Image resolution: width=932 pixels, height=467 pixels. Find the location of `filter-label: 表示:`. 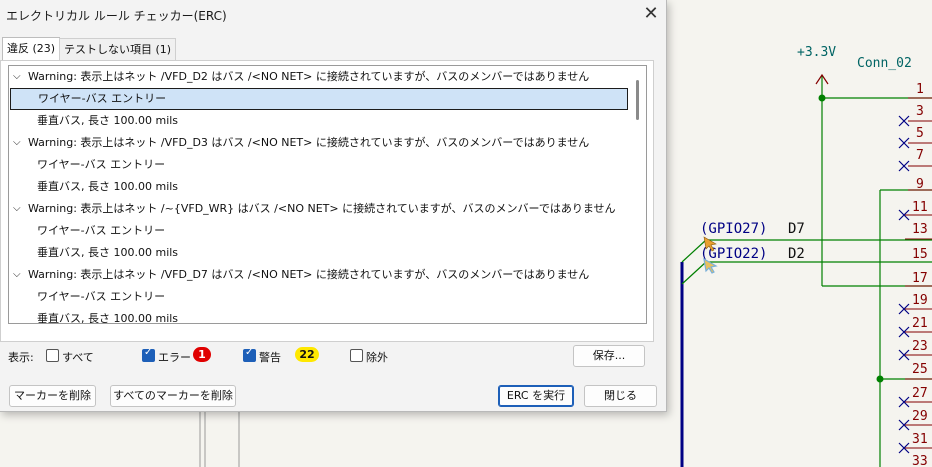

filter-label: 表示: is located at coordinates (21, 357).